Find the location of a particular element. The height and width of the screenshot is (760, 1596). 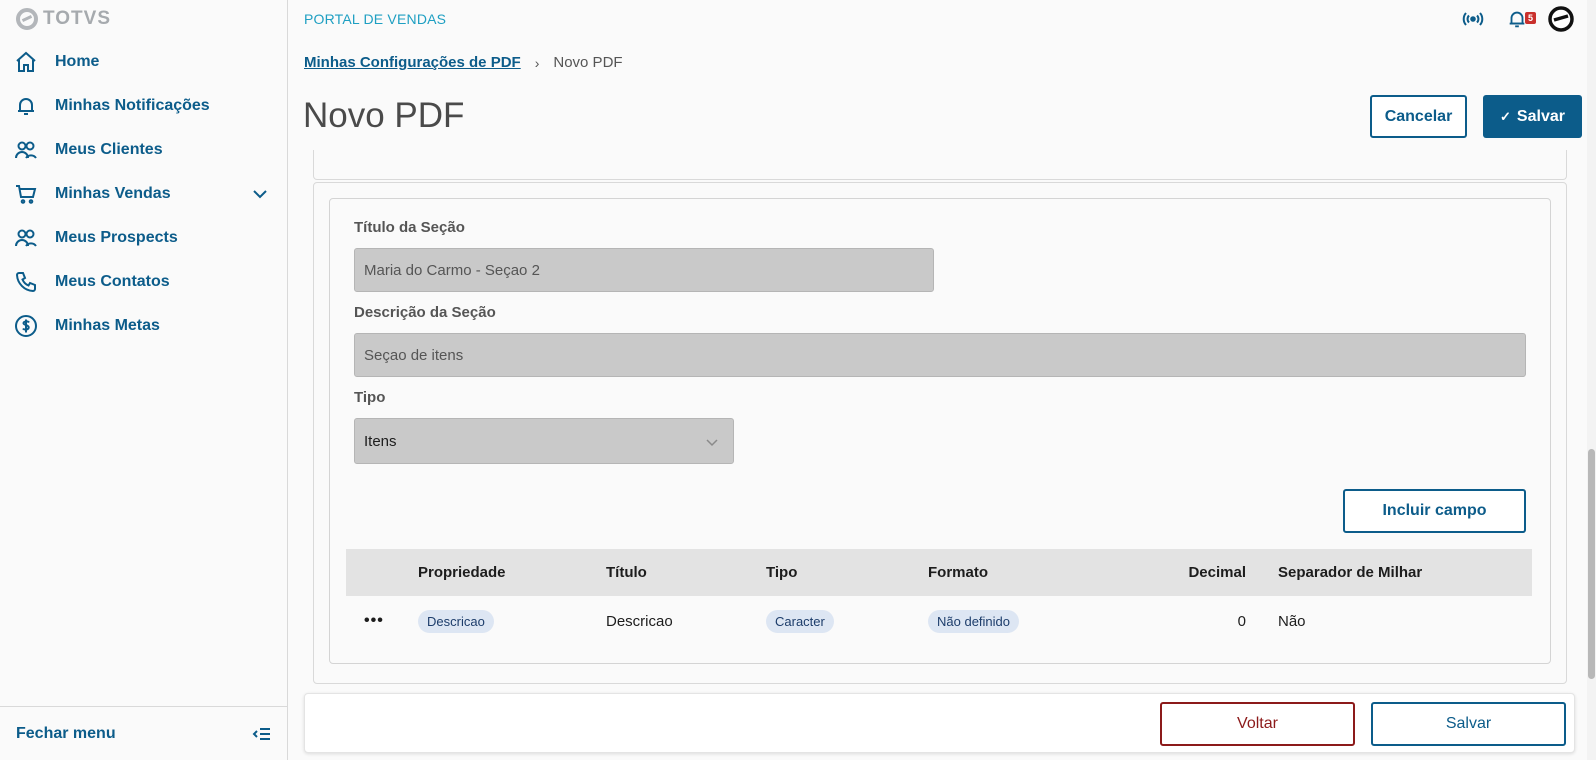

cell-titulo: Descricao is located at coordinates (639, 621).